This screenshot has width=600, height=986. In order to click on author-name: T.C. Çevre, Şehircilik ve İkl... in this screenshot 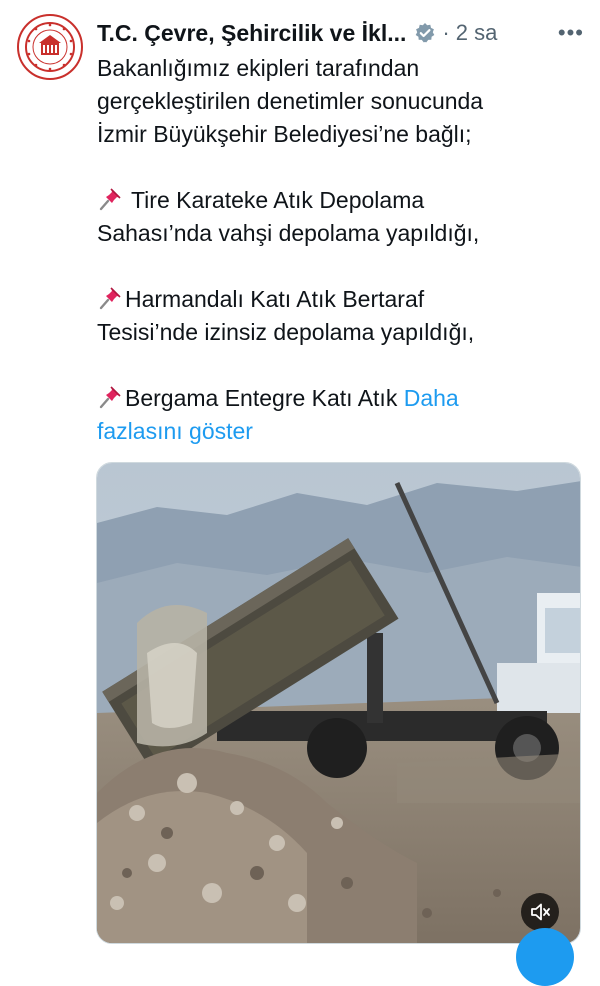, I will do `click(251, 33)`.